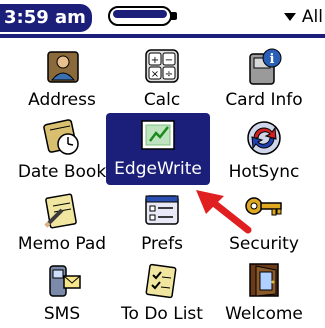 This screenshot has height=328, width=325. Describe the element at coordinates (63, 67) in the screenshot. I see `address-icon` at that location.